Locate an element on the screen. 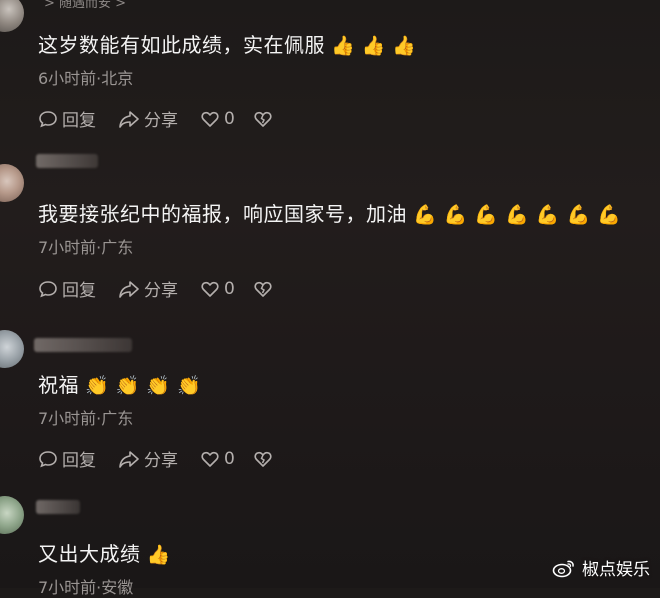  comment-emoji: 👍 👍 👍 is located at coordinates (374, 46).